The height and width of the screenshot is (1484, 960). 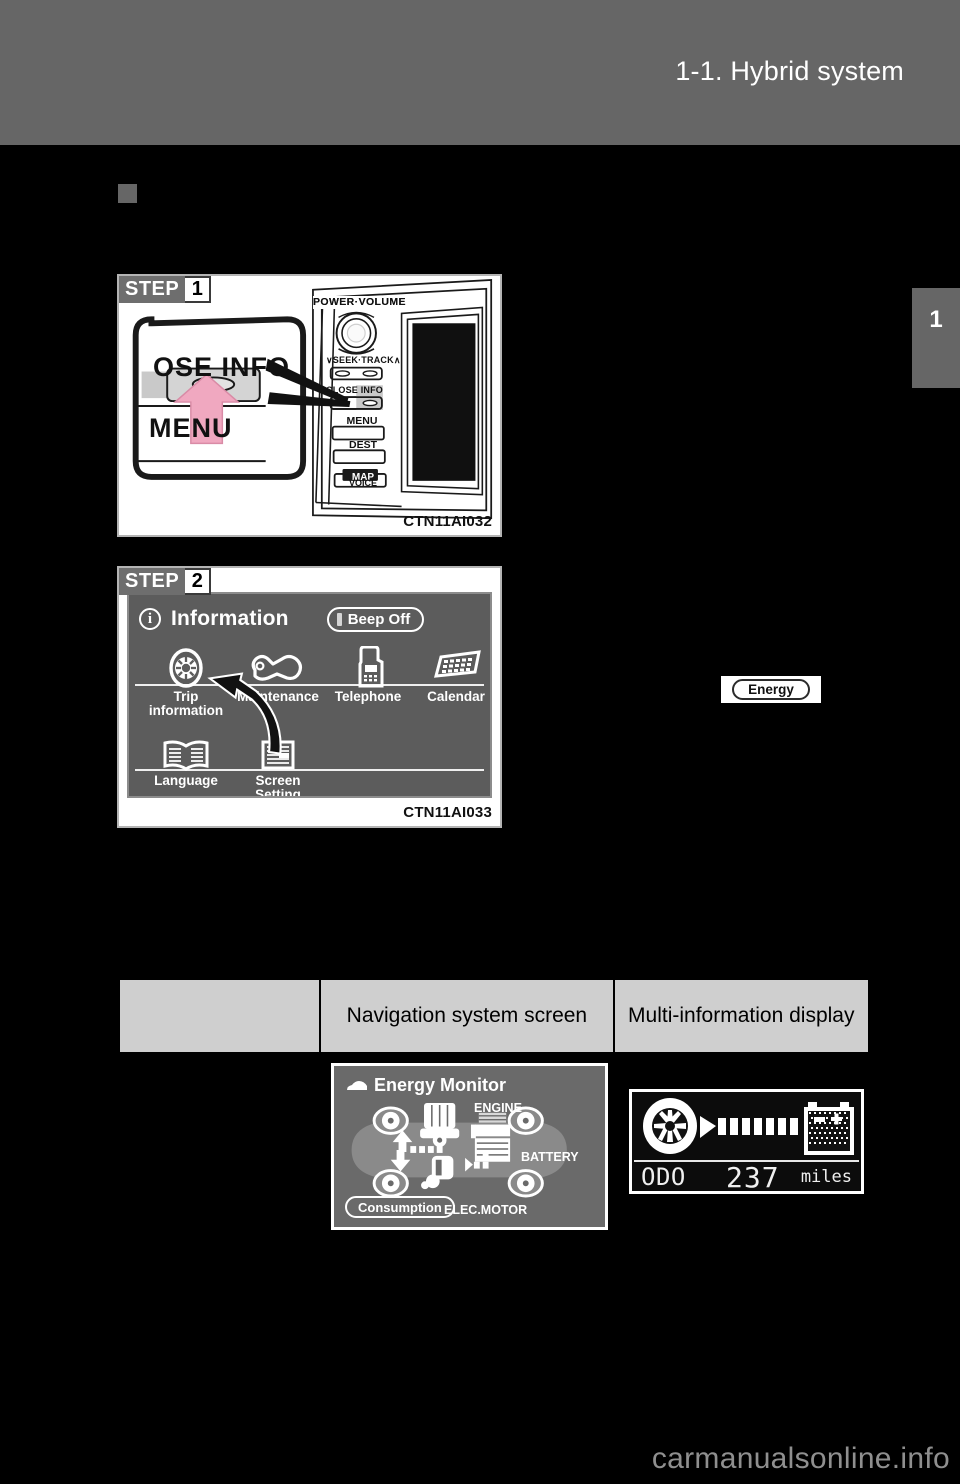 I want to click on calendar-icon, so click(x=449, y=666).